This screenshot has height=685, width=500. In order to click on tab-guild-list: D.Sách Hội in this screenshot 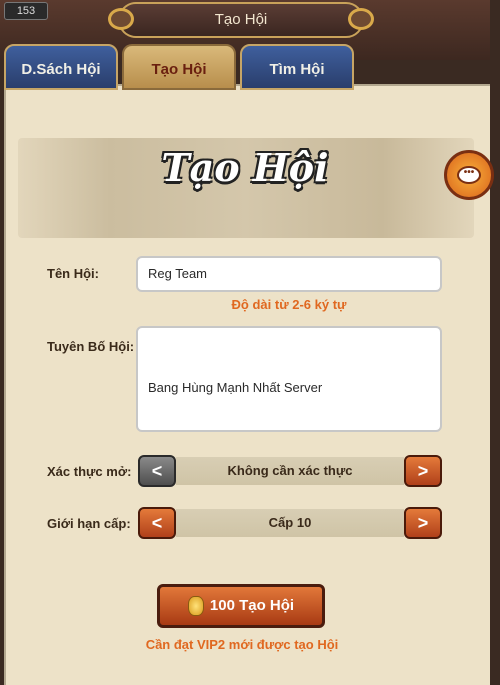, I will do `click(61, 67)`.